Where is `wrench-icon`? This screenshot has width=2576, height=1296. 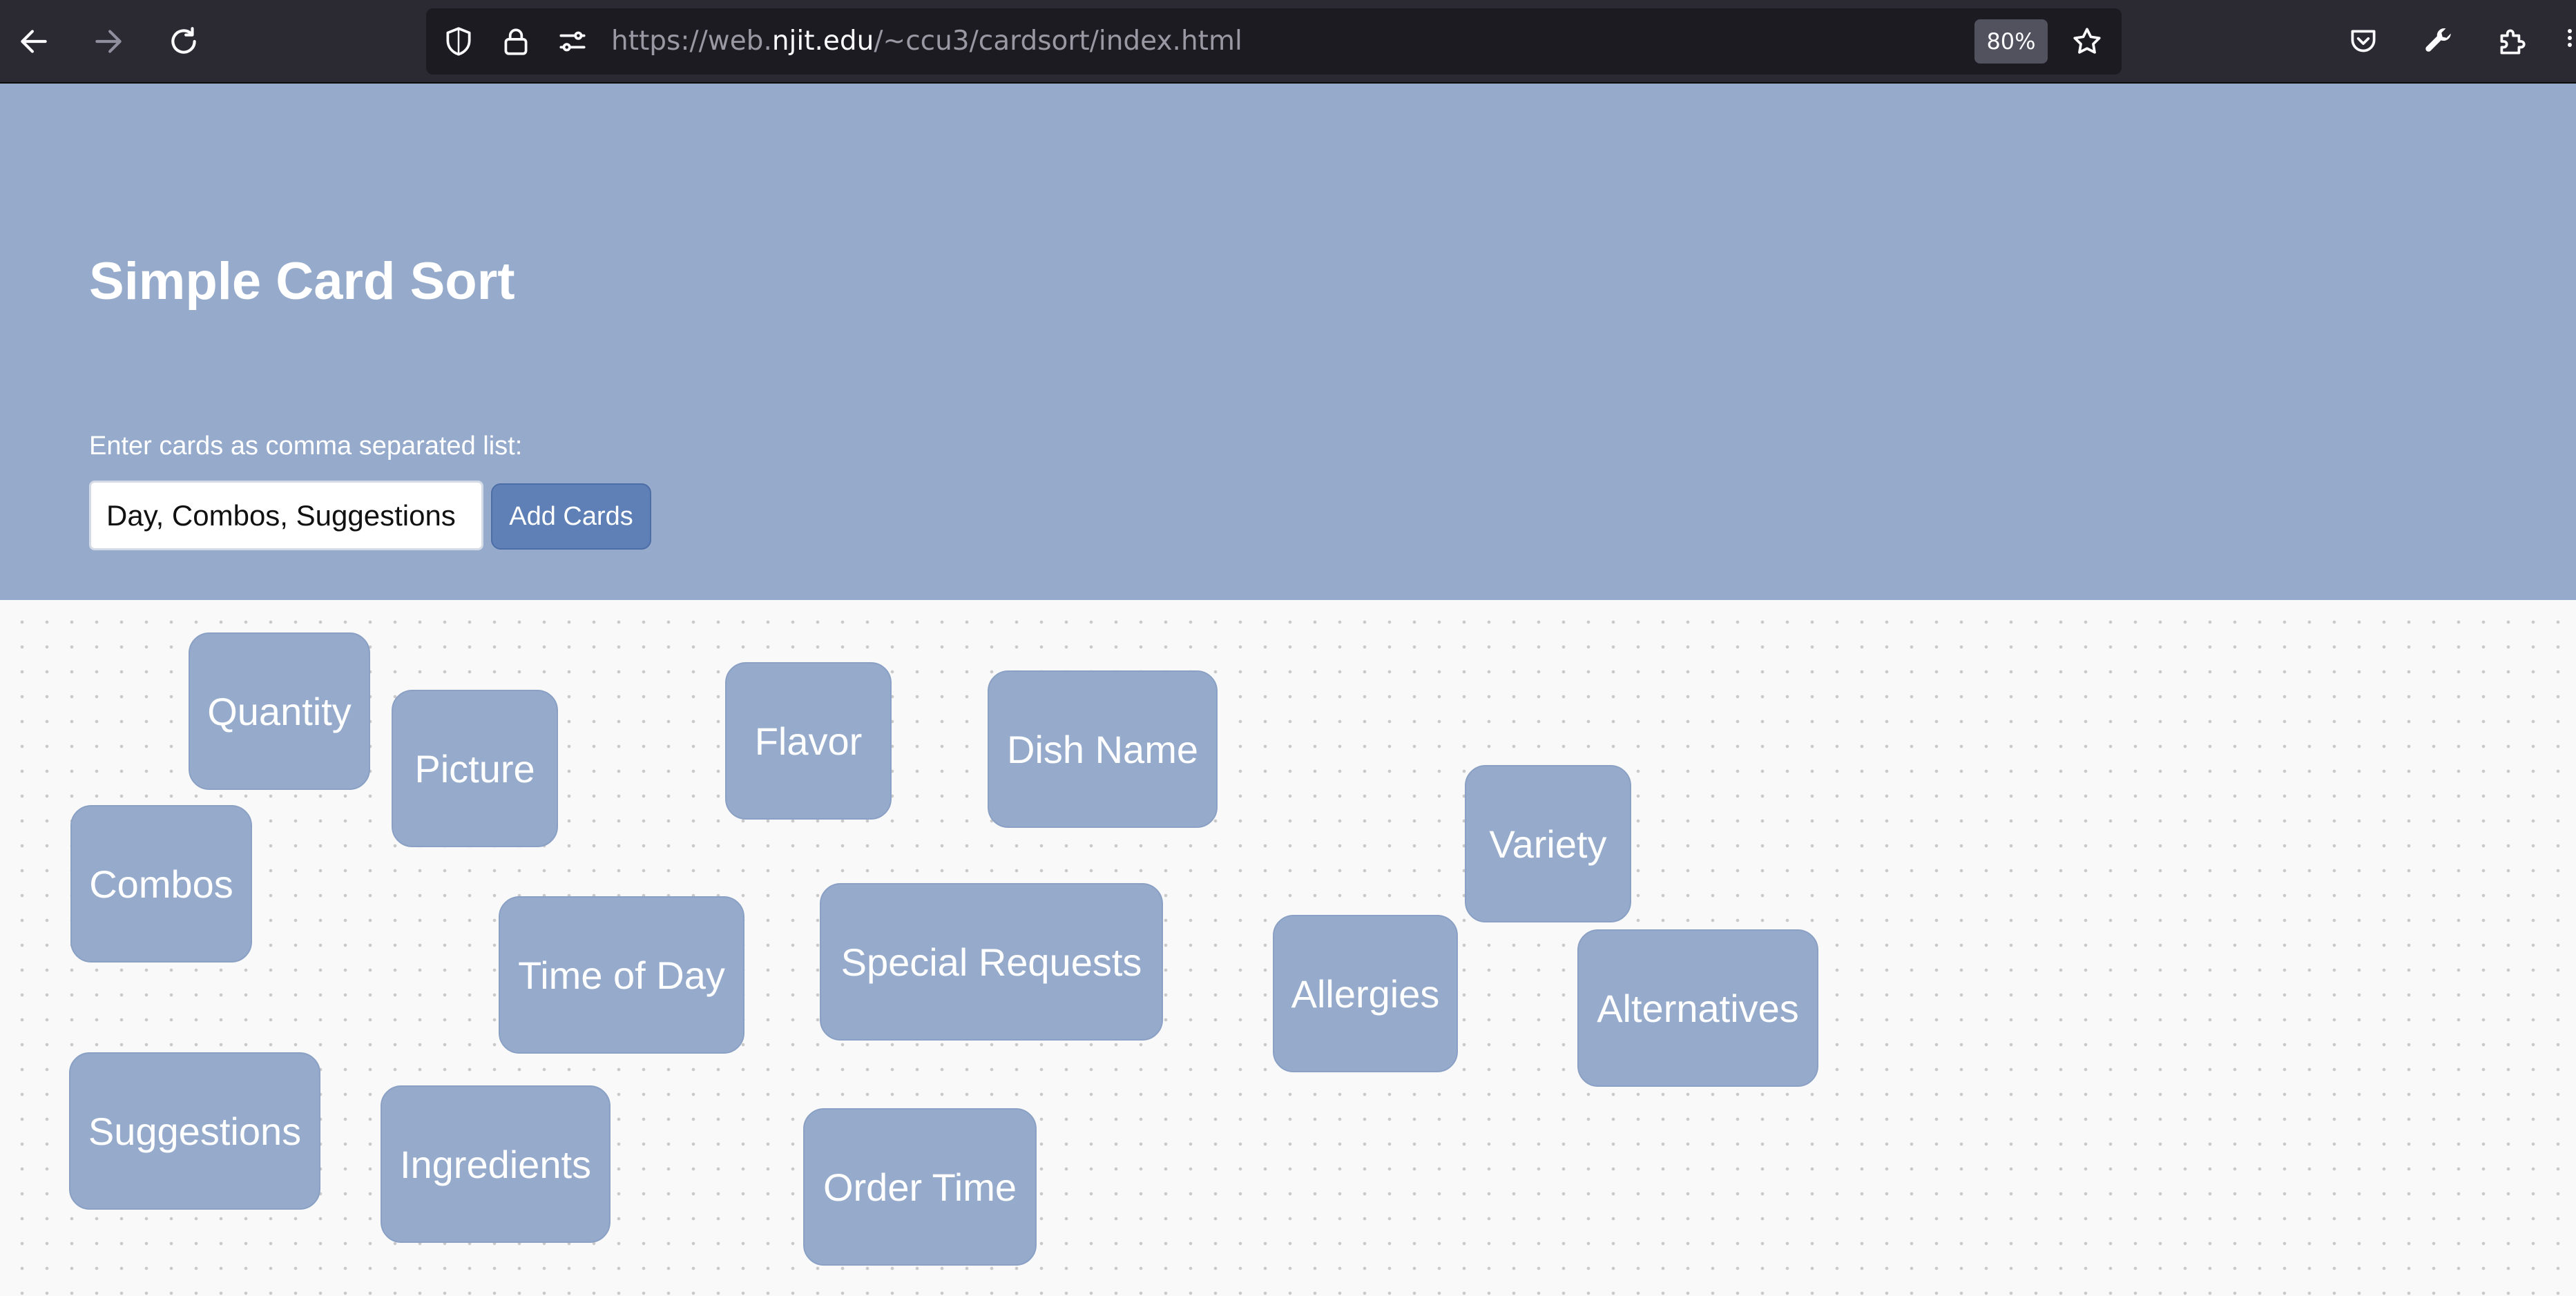
wrench-icon is located at coordinates (2438, 40).